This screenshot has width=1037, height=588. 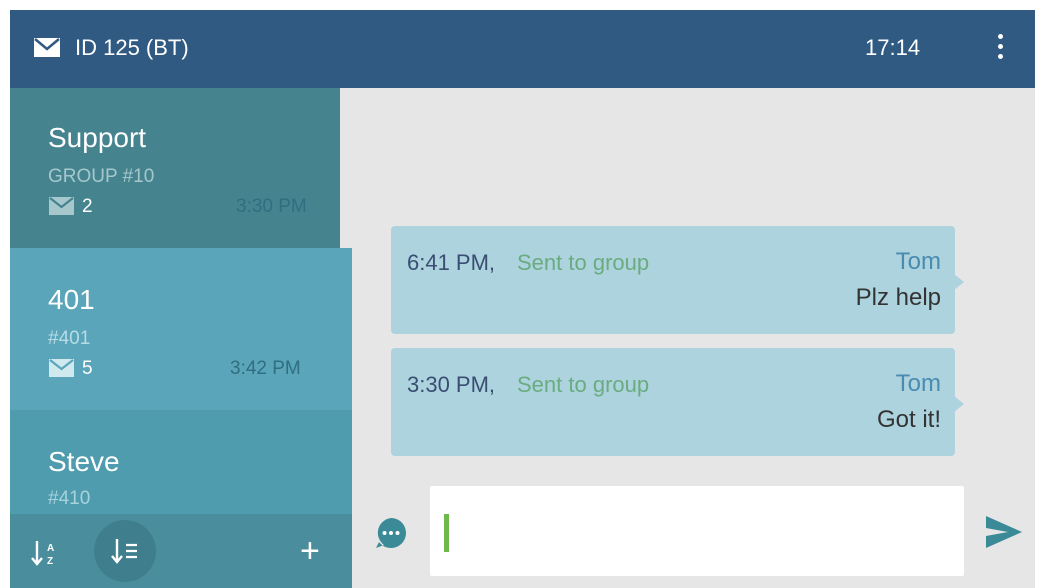 I want to click on message-bubble: 6:41 PM, Sent to group Tom Plz help, so click(x=677, y=280).